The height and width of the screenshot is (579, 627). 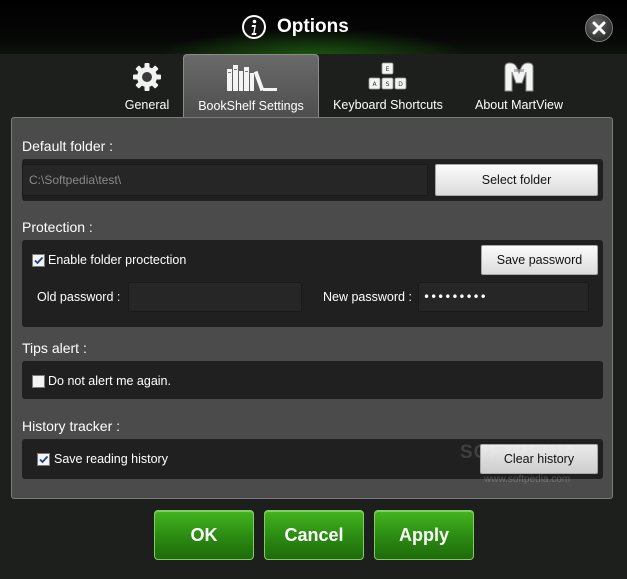 I want to click on cancel-button: Cancel, so click(x=314, y=535).